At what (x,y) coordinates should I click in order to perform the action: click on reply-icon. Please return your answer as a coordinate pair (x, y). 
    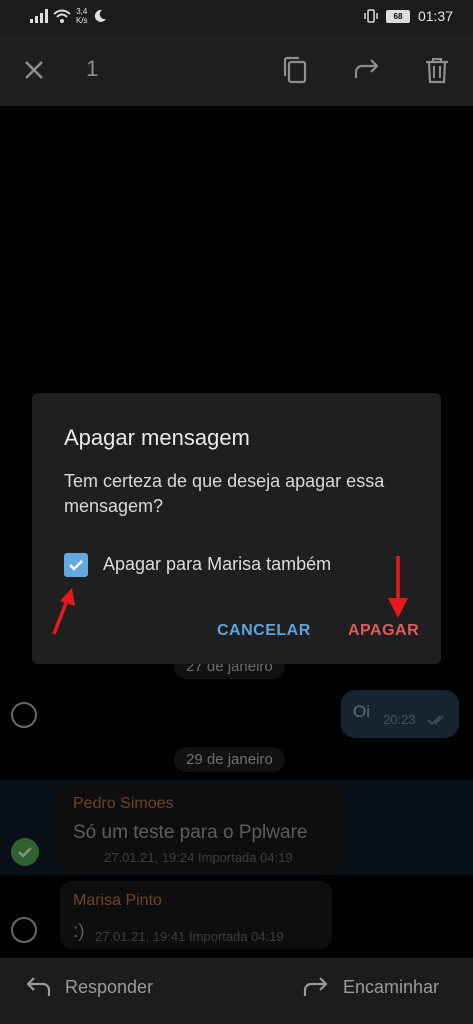
    Looking at the image, I should click on (38, 986).